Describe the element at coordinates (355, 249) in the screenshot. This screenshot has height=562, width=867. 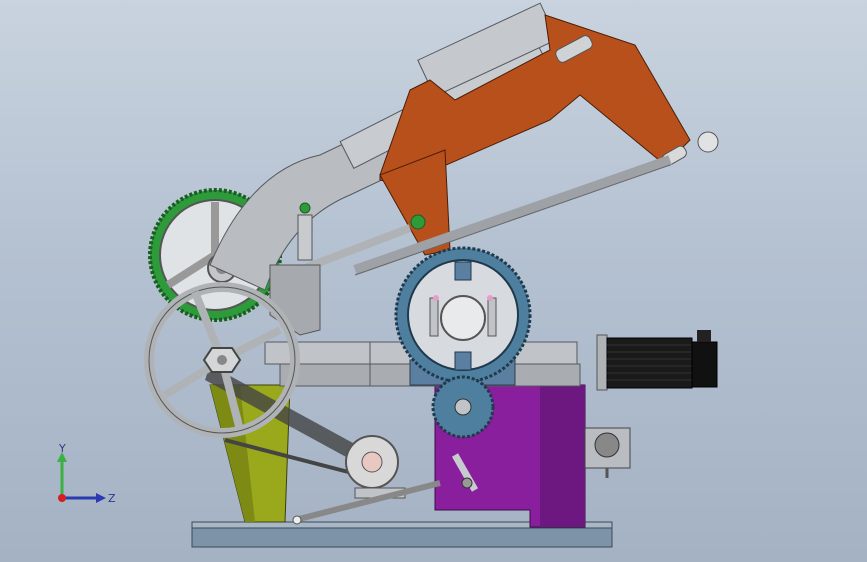
I see `lower-blade` at that location.